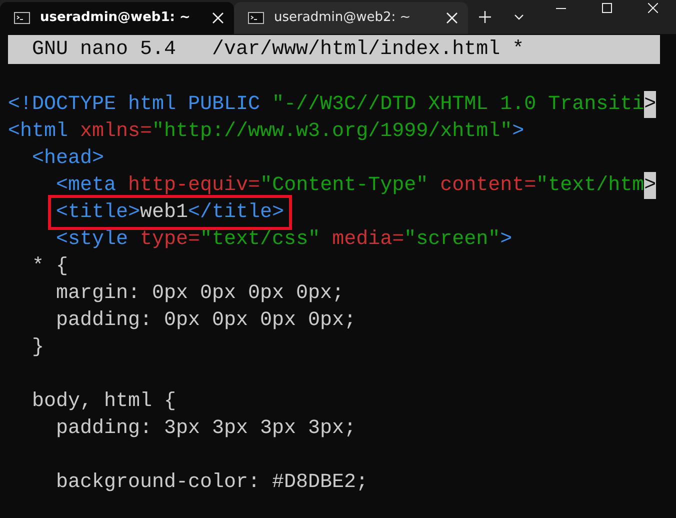  I want to click on code-string: "screen", so click(452, 240).